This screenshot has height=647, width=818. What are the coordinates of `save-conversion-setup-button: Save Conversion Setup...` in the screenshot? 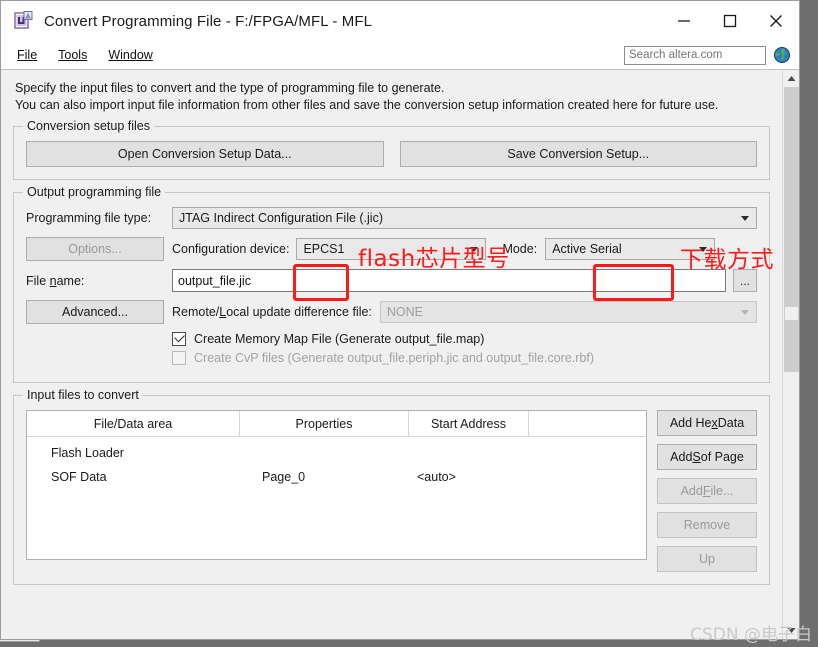 It's located at (578, 154).